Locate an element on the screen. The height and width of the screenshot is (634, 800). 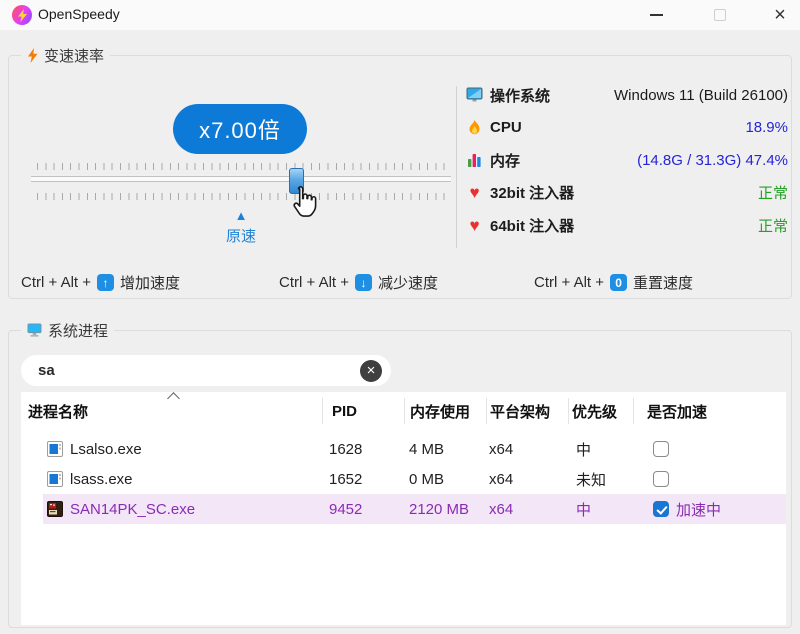
cpu-flame-icon is located at coordinates (474, 127).